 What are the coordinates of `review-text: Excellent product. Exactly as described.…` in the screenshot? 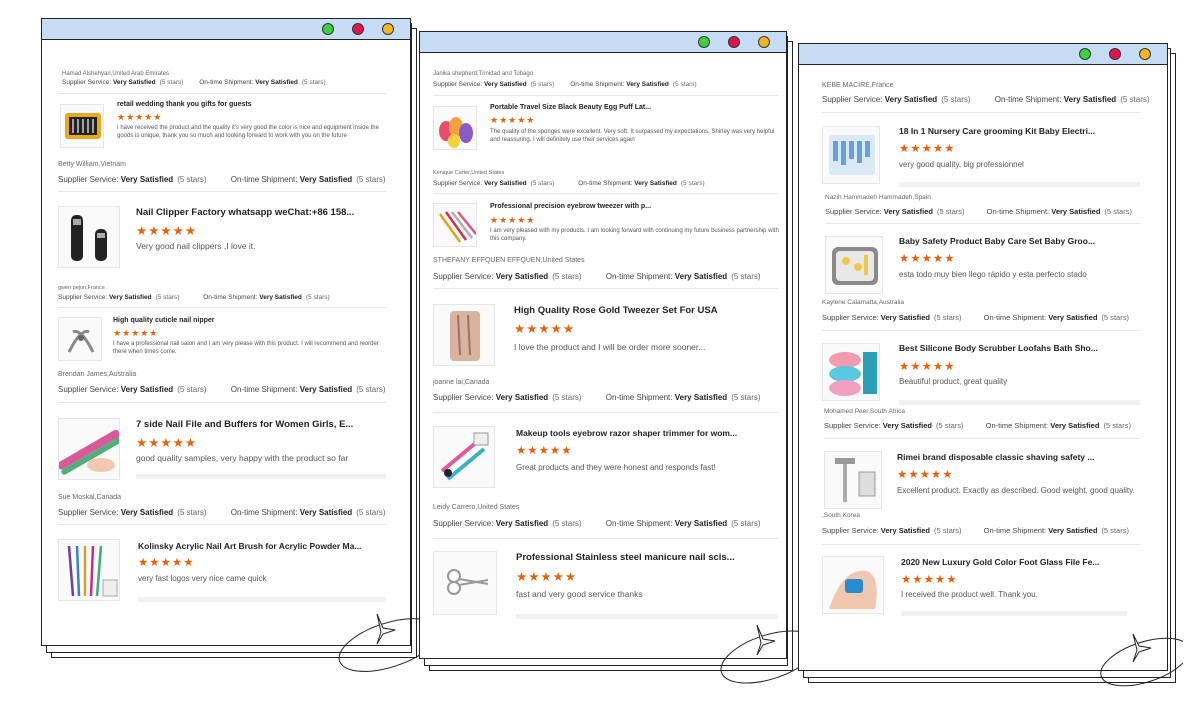 It's located at (1016, 490).